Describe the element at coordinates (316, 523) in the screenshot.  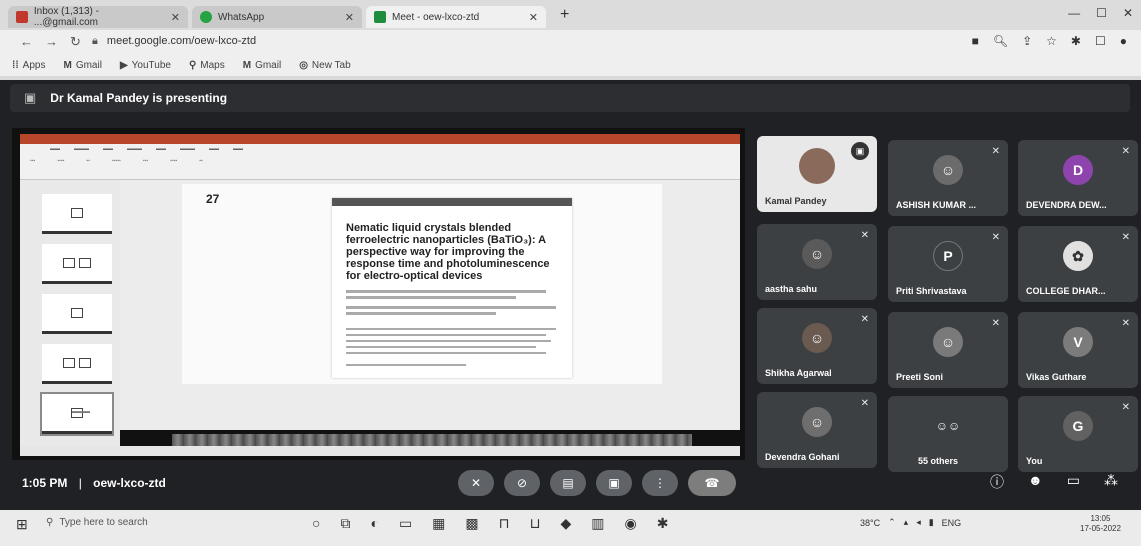
I see `cortana-icon: ○` at that location.